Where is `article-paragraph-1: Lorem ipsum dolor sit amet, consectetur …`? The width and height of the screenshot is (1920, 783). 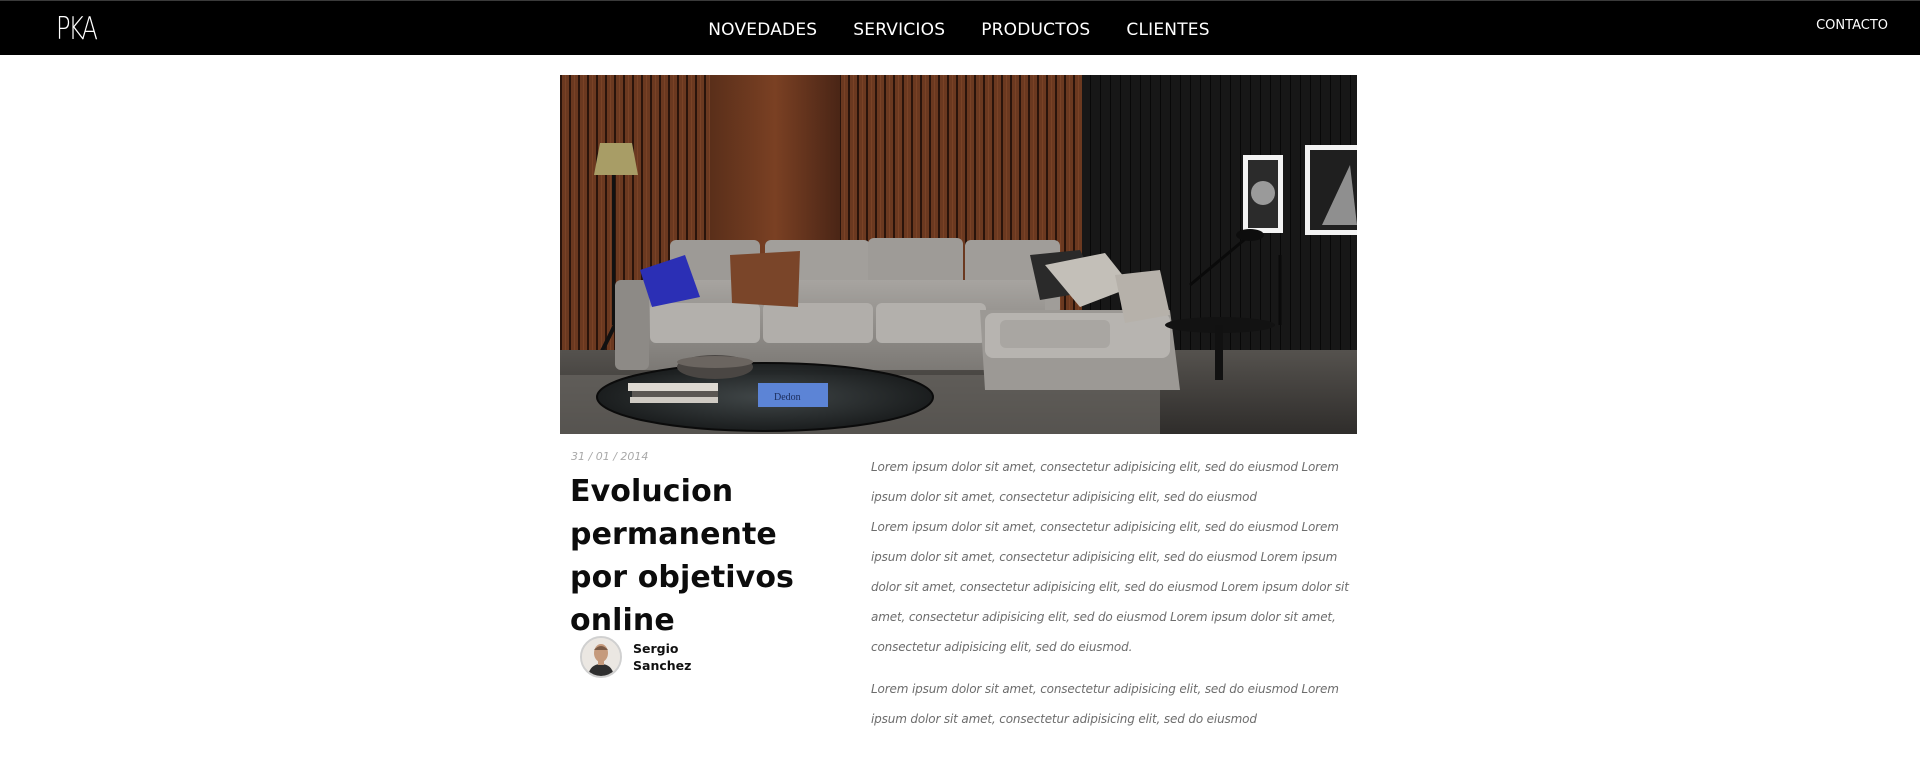
article-paragraph-1: Lorem ipsum dolor sit amet, consectetur … is located at coordinates (1105, 482).